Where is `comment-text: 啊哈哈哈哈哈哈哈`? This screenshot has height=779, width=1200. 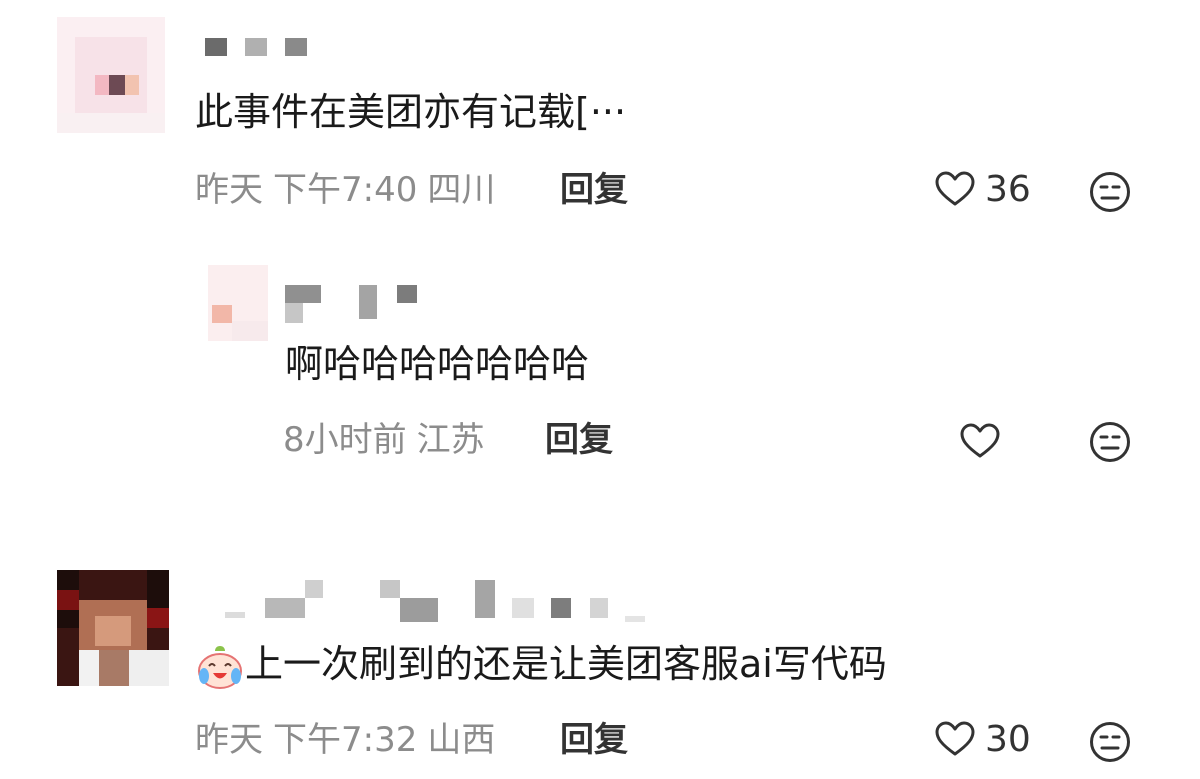
comment-text: 啊哈哈哈哈哈哈哈 is located at coordinates (437, 364).